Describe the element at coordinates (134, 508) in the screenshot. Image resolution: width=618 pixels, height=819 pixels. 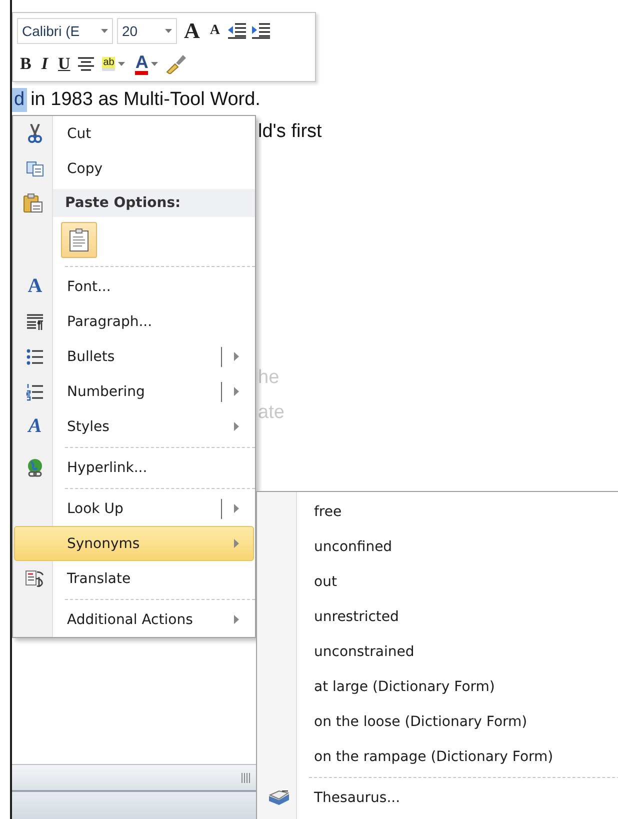
I see `menu-item: Look Up` at that location.